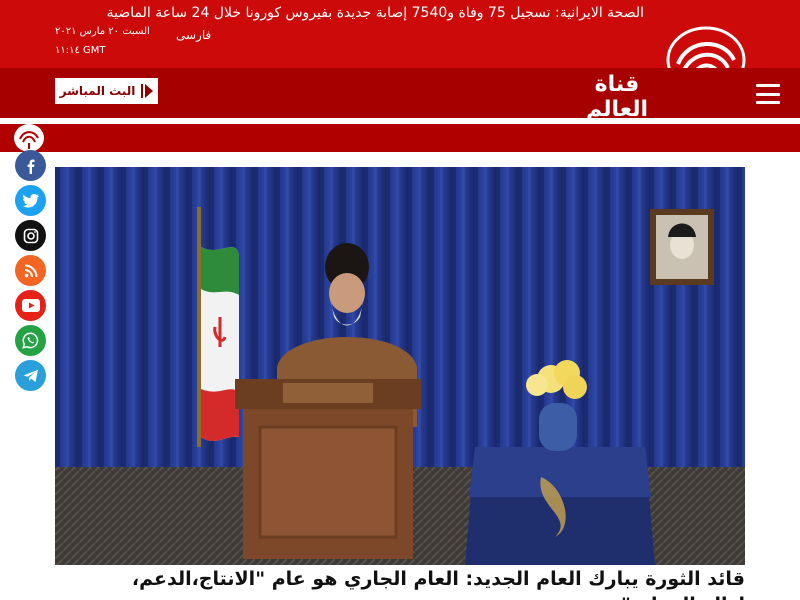 This screenshot has height=600, width=800. I want to click on current-time: ١١:١٤ GMT, so click(80, 50).